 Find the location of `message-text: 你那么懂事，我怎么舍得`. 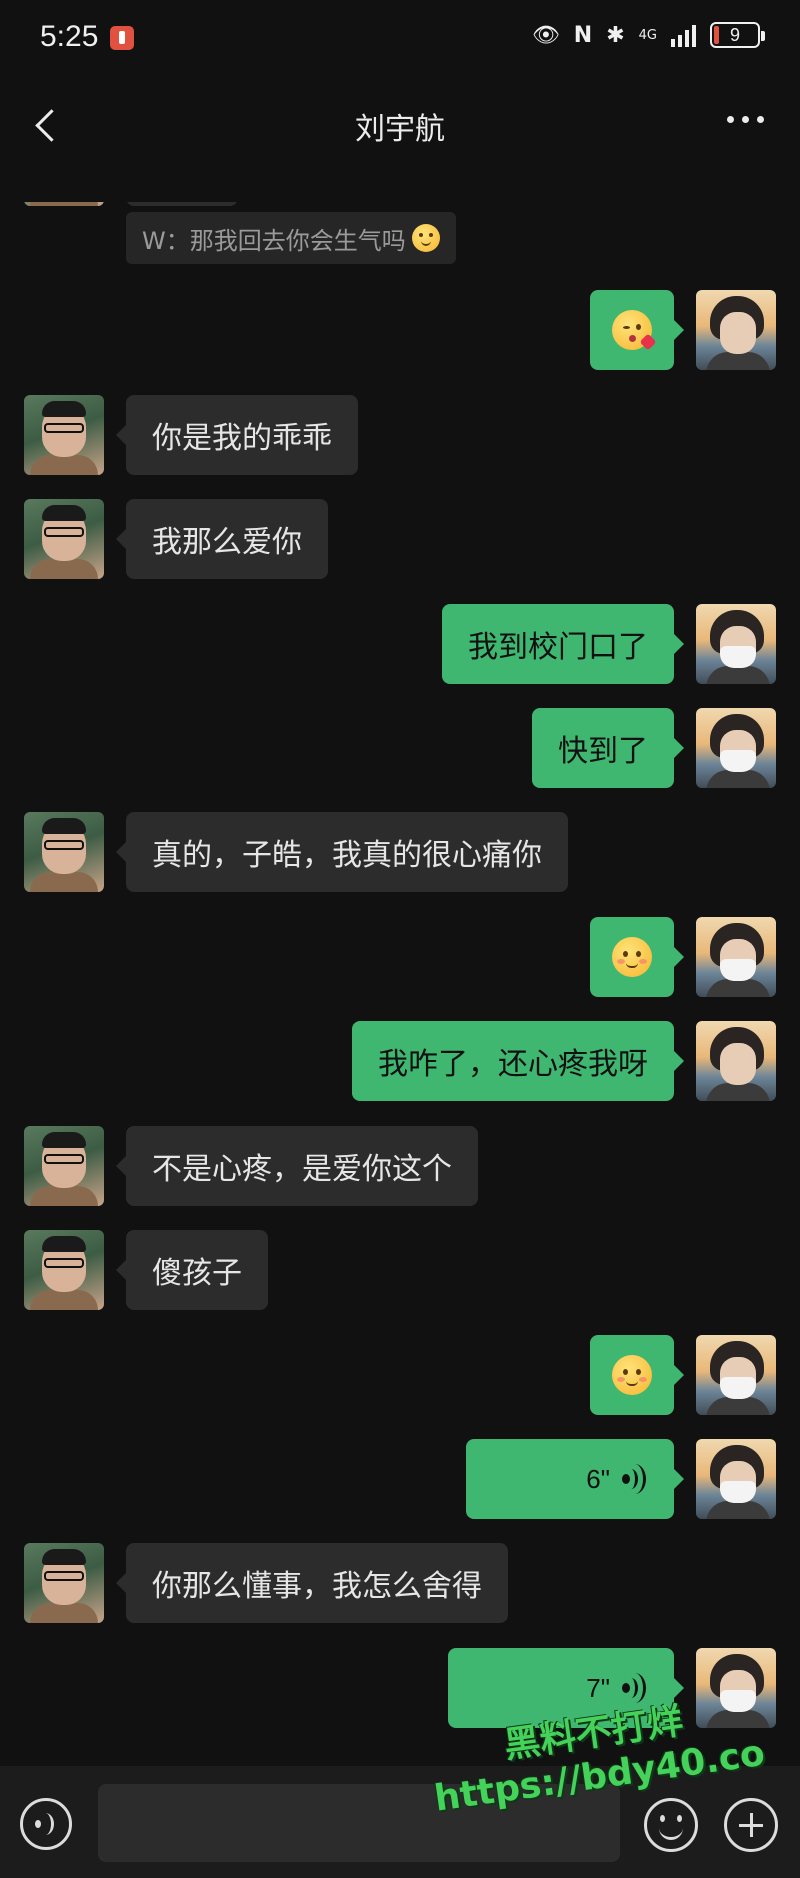

message-text: 你那么懂事，我怎么舍得 is located at coordinates (317, 1586).